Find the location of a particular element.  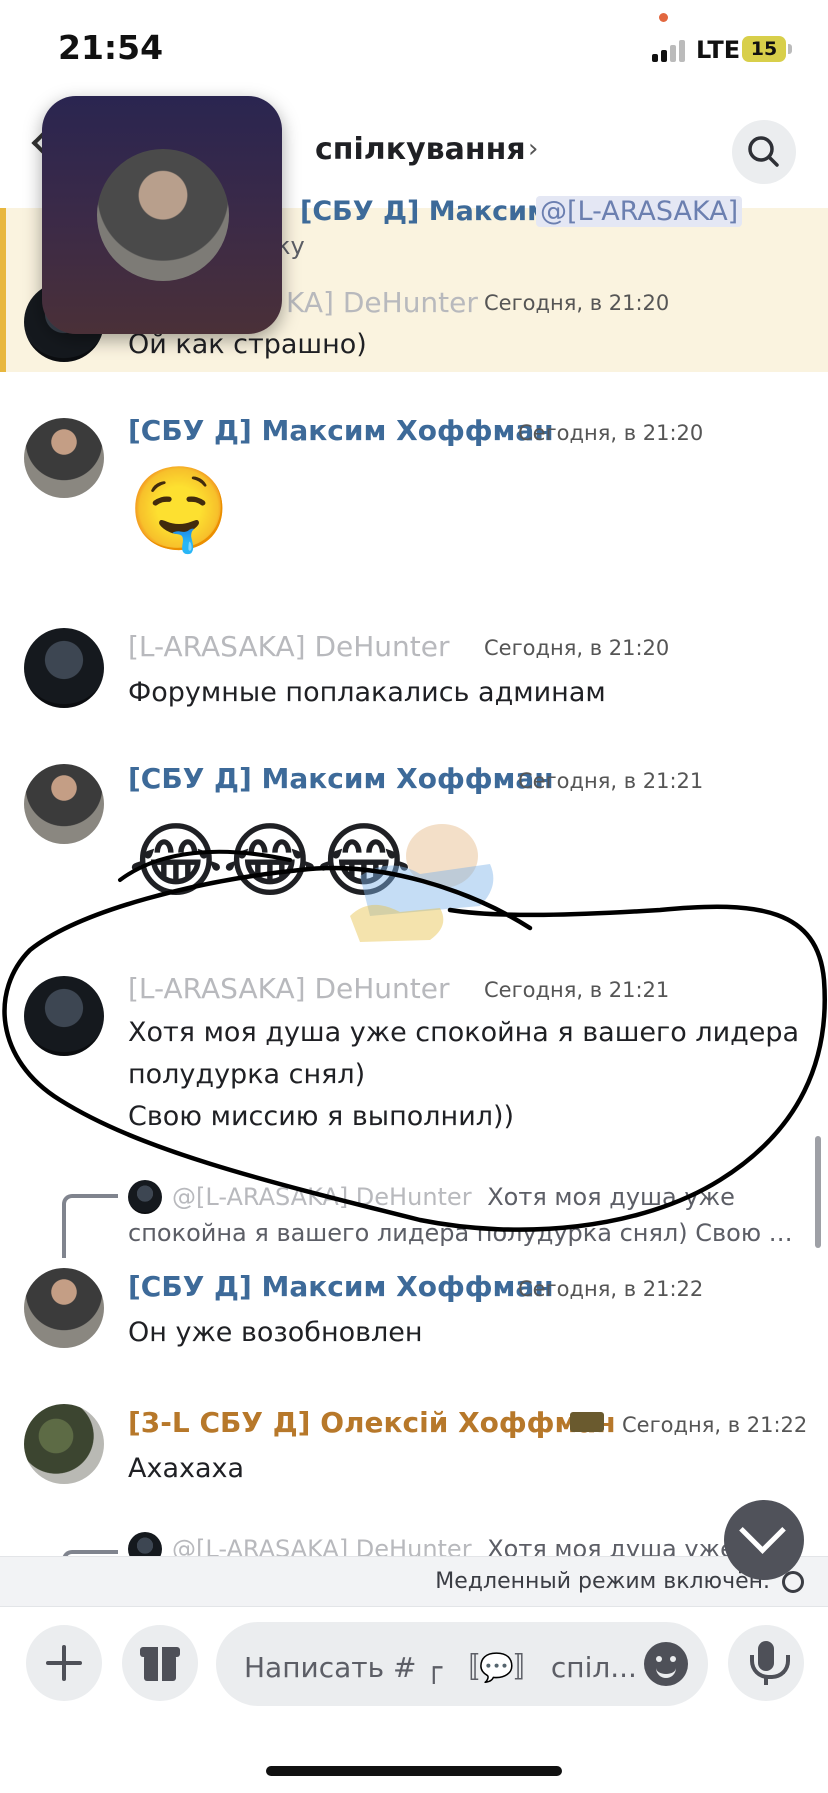

sticker-image is located at coordinates (422, 883).